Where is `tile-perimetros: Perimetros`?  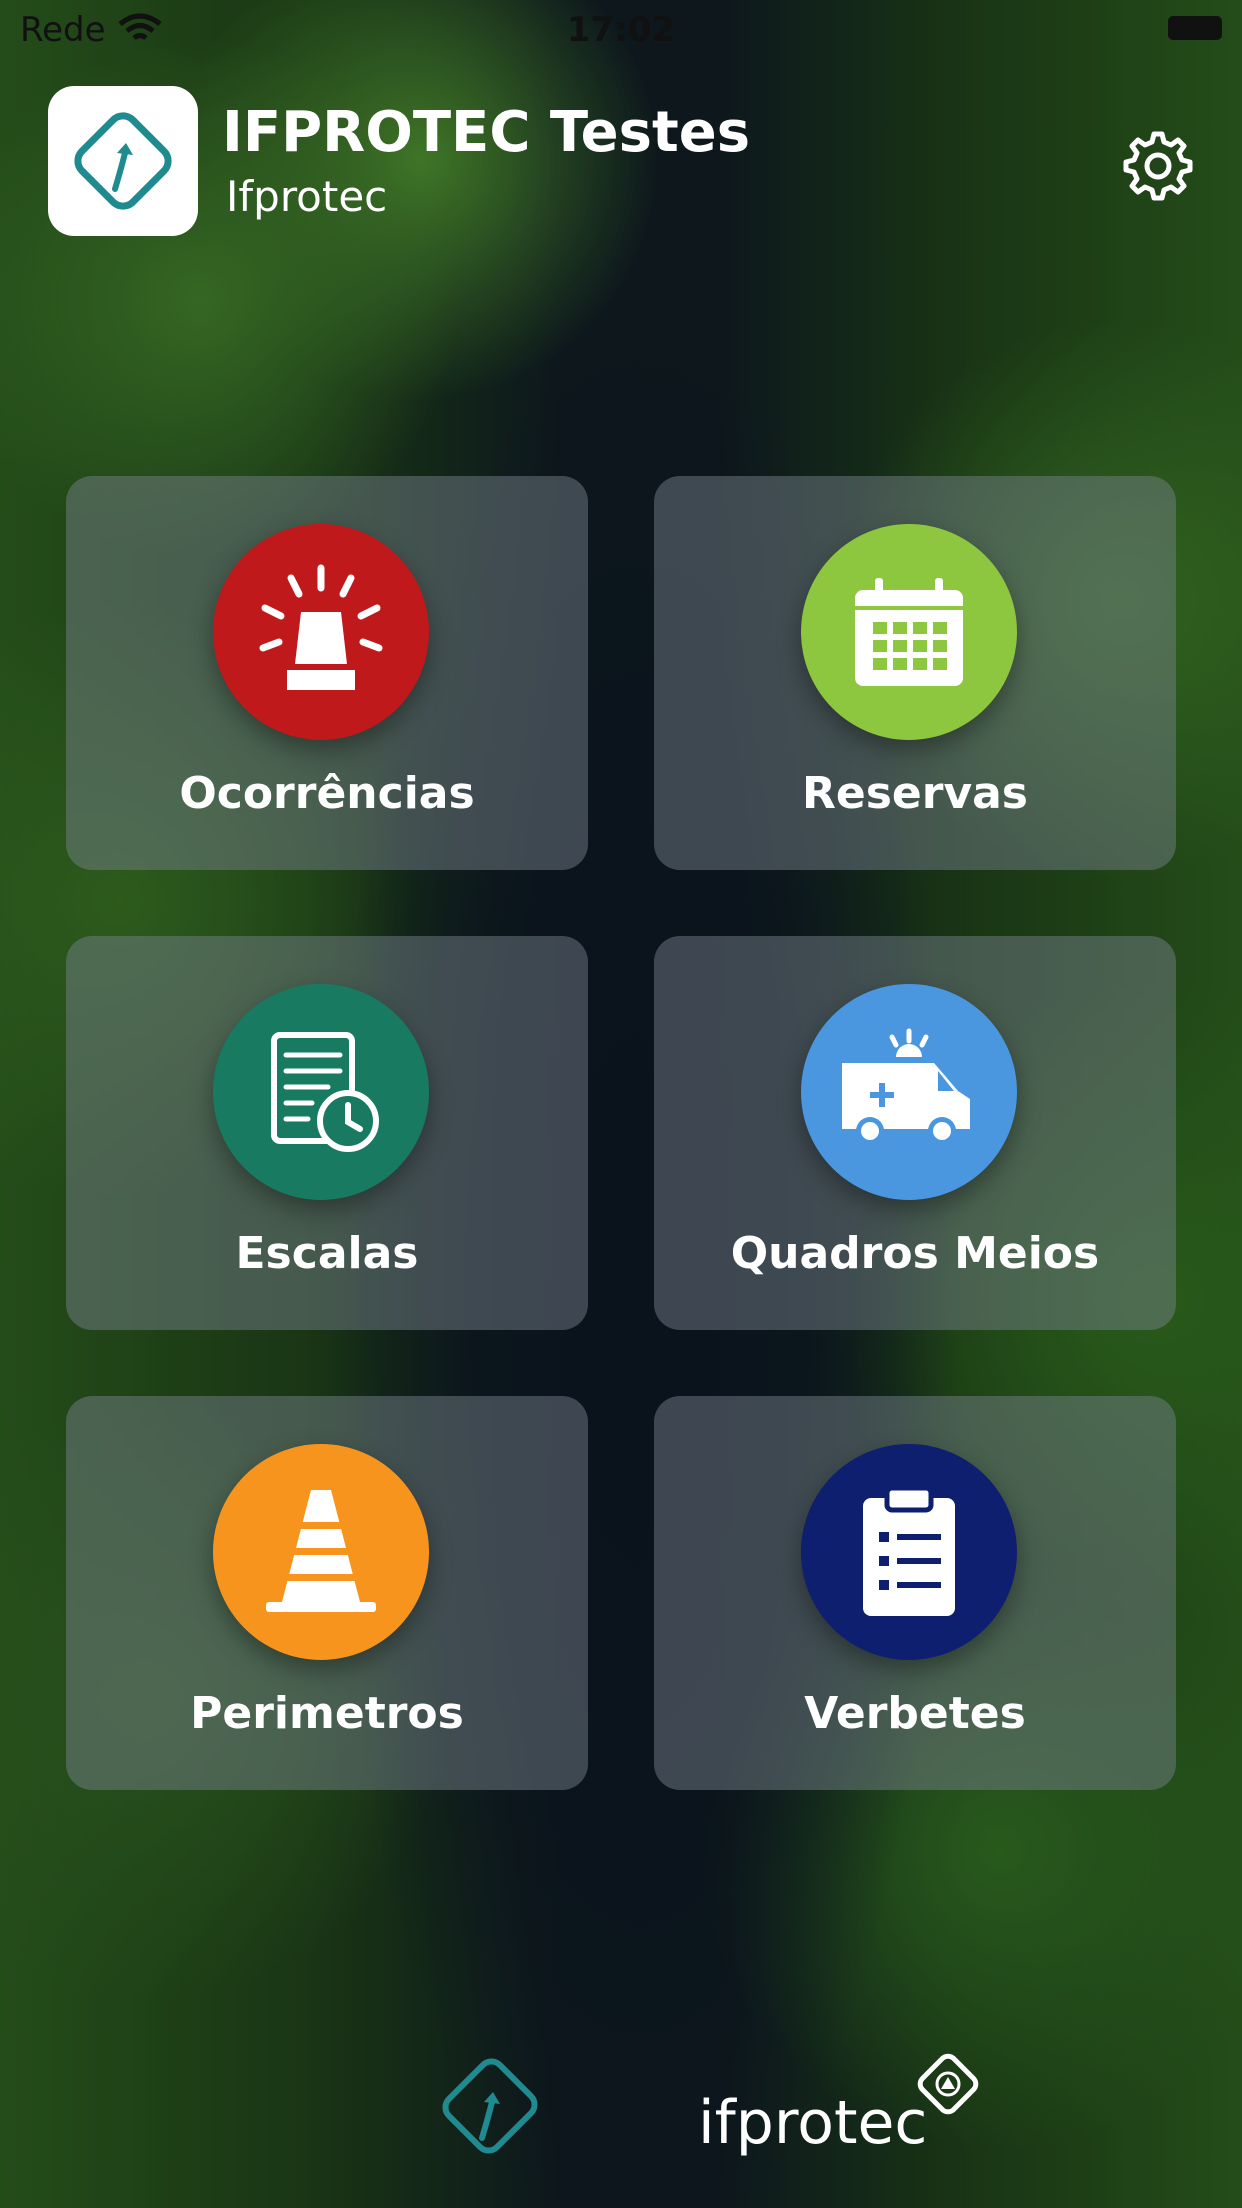 tile-perimetros: Perimetros is located at coordinates (327, 1593).